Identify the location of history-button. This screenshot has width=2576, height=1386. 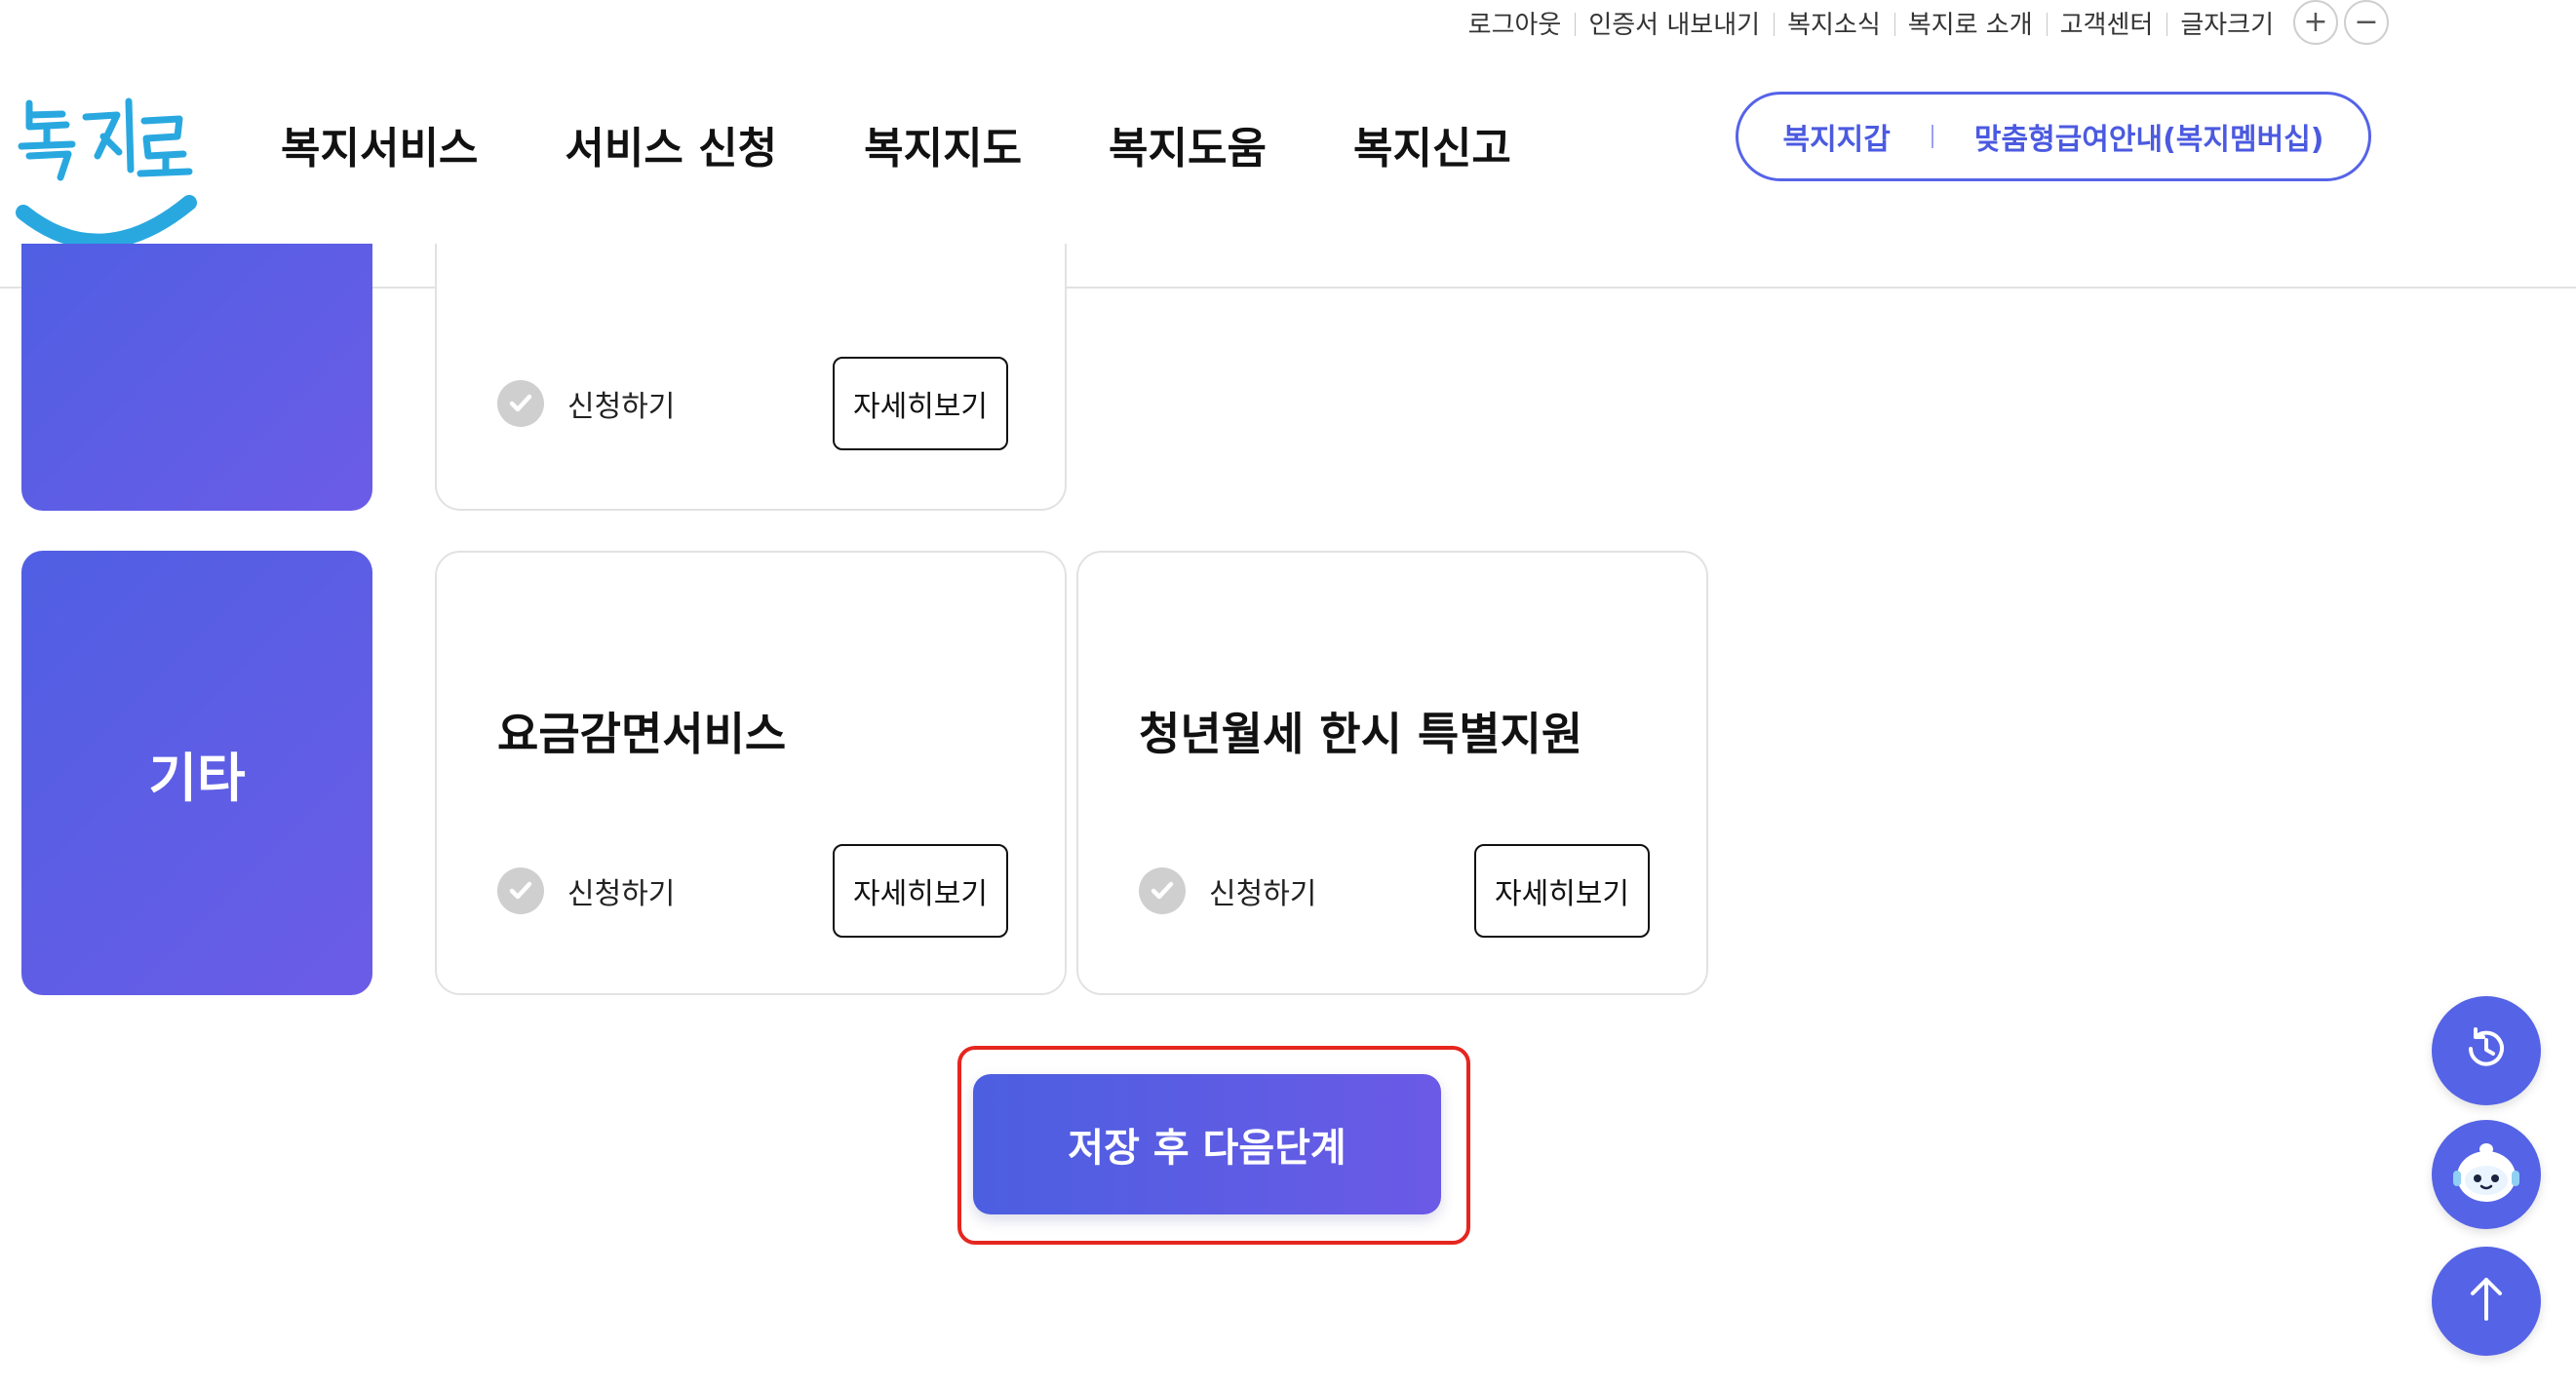
(2486, 1050).